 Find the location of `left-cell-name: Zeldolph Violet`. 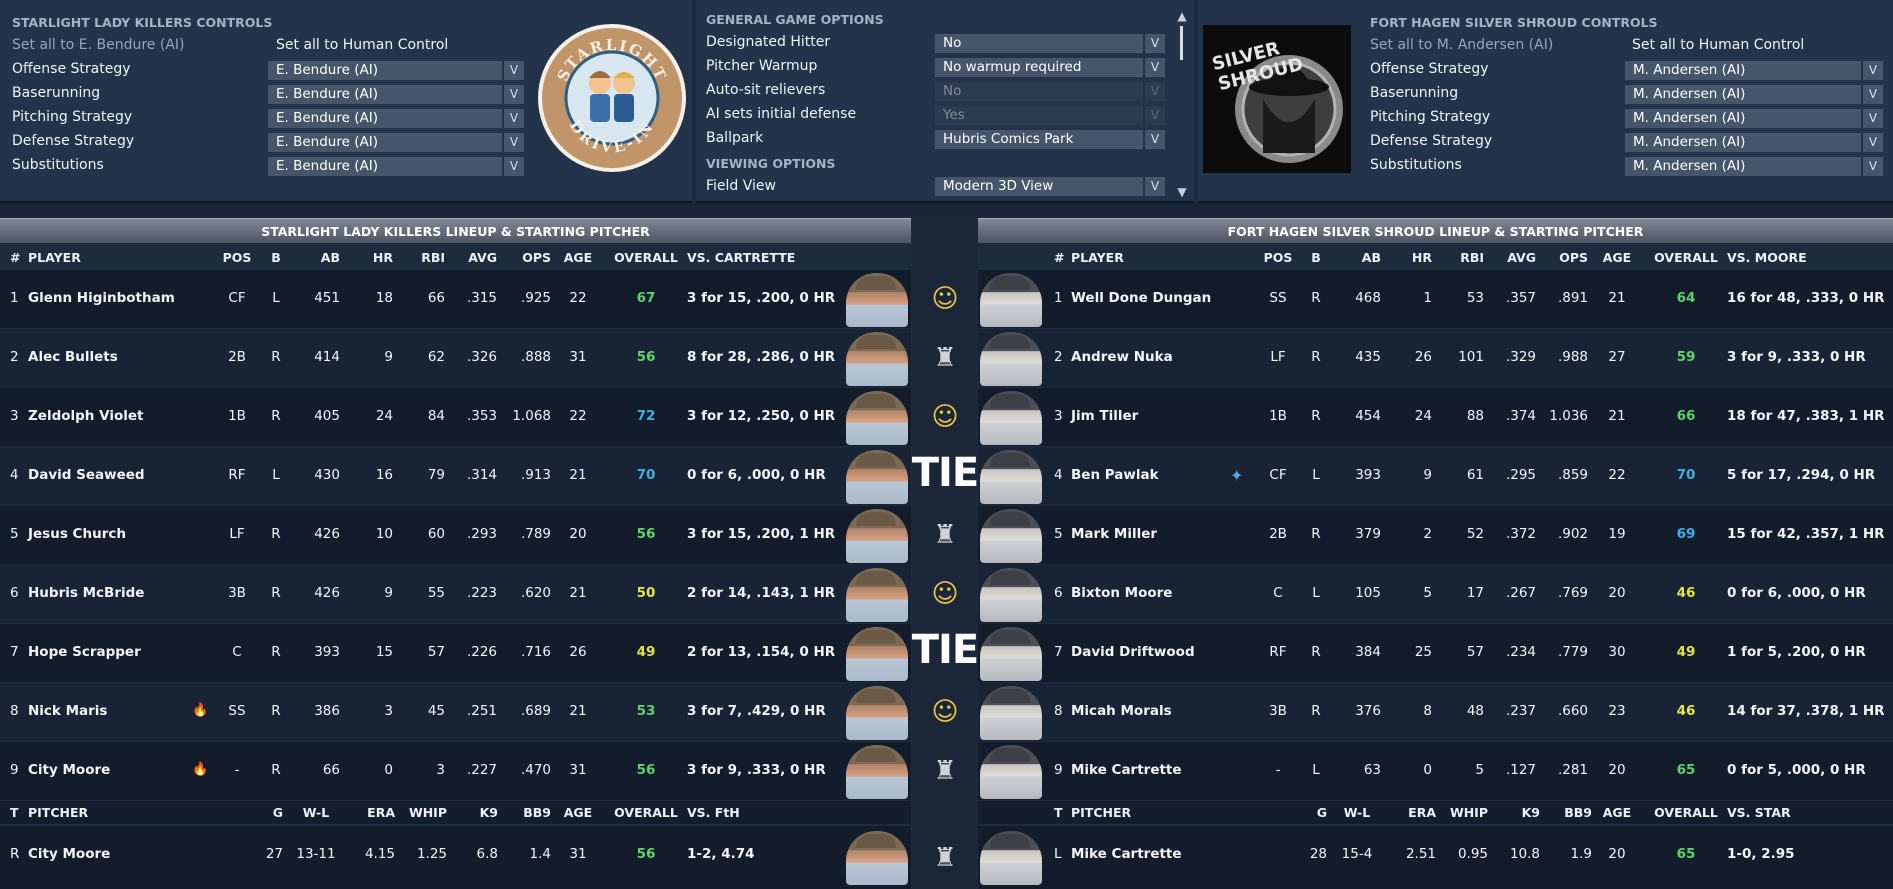

left-cell-name: Zeldolph Violet is located at coordinates (85, 416).